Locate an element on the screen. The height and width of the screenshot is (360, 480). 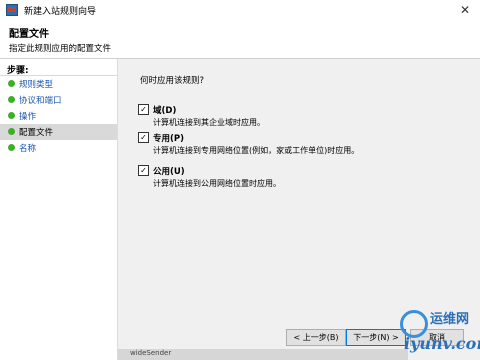
watermark-logo: 运维网 iyunv.com is located at coordinates (440, 335).